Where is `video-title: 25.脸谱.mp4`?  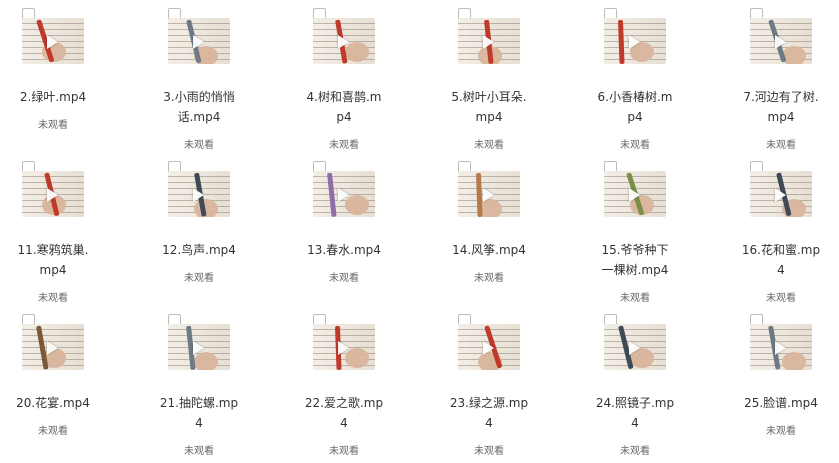
video-title: 25.脸谱.mp4 is located at coordinates (781, 403).